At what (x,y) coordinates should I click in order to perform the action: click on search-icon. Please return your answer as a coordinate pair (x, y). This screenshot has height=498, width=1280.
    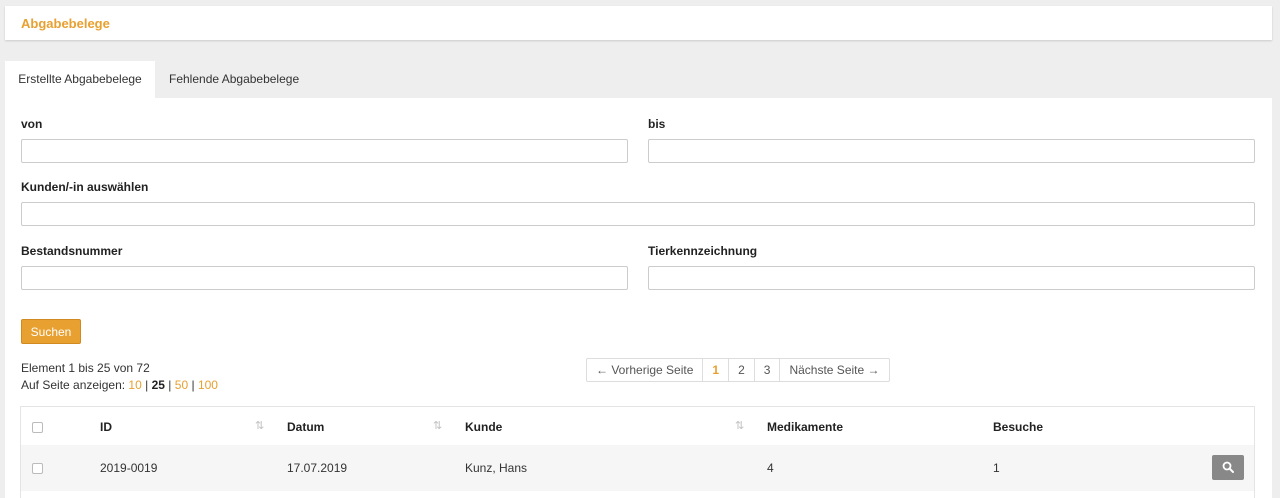
    Looking at the image, I should click on (1228, 467).